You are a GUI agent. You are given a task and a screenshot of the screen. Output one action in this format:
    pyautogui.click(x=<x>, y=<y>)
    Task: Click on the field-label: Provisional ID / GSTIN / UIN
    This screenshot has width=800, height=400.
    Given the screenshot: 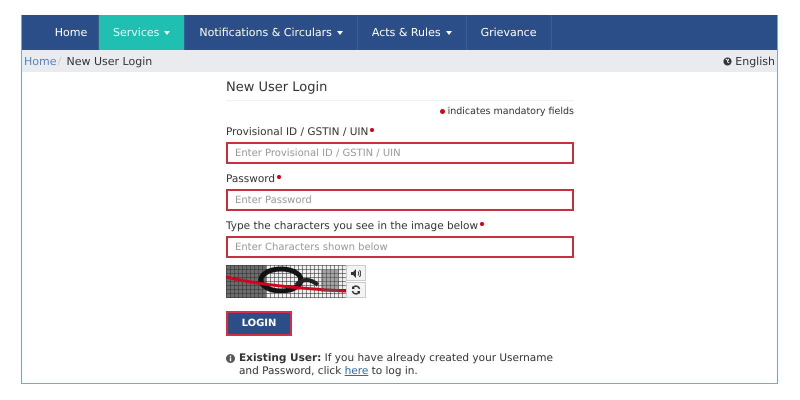 What is the action you would take?
    pyautogui.click(x=297, y=132)
    